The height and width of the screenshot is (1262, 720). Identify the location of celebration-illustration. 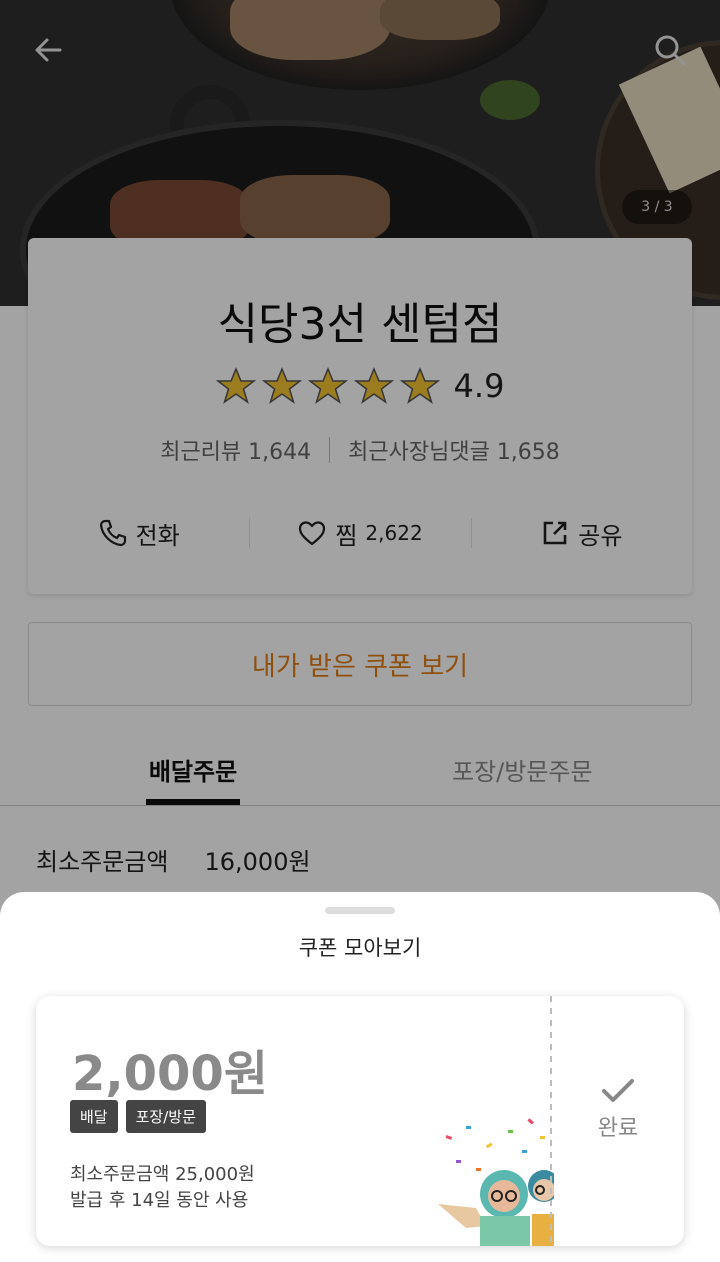
(496, 1182).